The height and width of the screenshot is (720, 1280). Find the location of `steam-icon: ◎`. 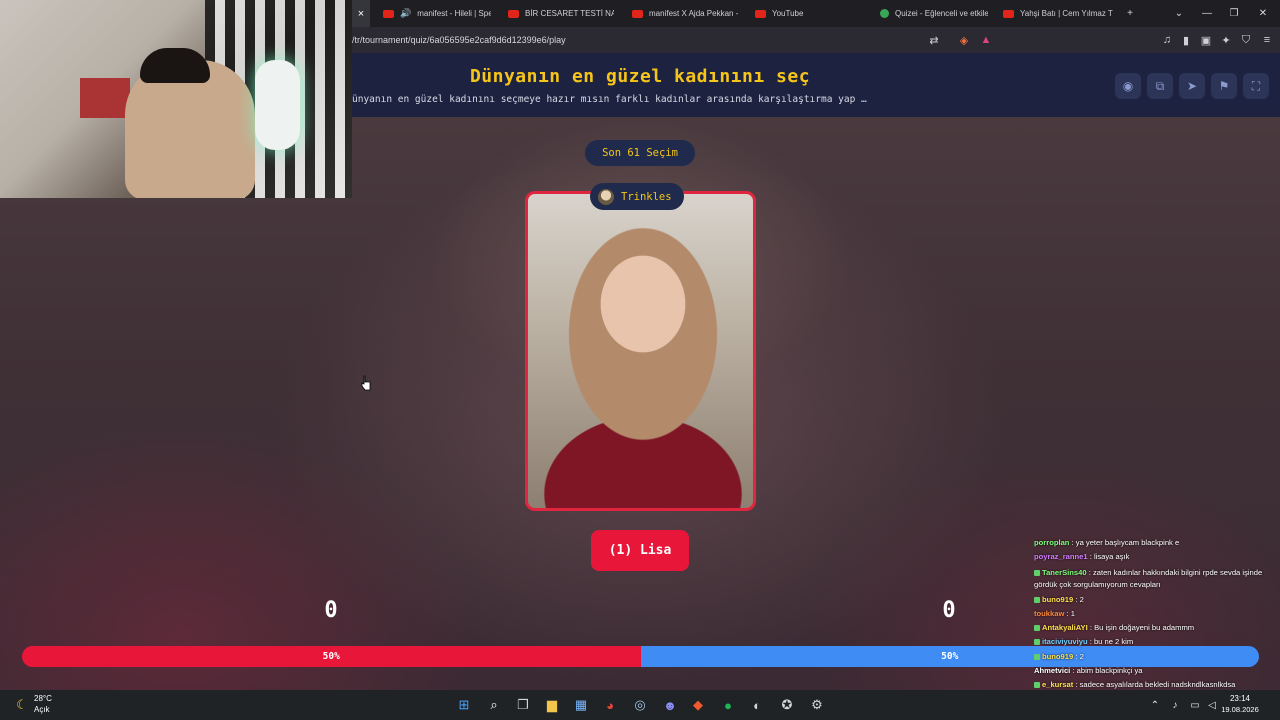

steam-icon: ◎ is located at coordinates (640, 705).